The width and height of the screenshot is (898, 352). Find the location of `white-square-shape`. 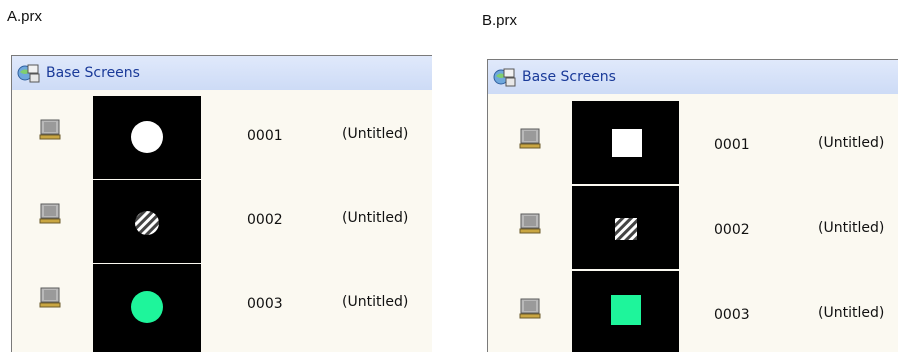

white-square-shape is located at coordinates (627, 143).